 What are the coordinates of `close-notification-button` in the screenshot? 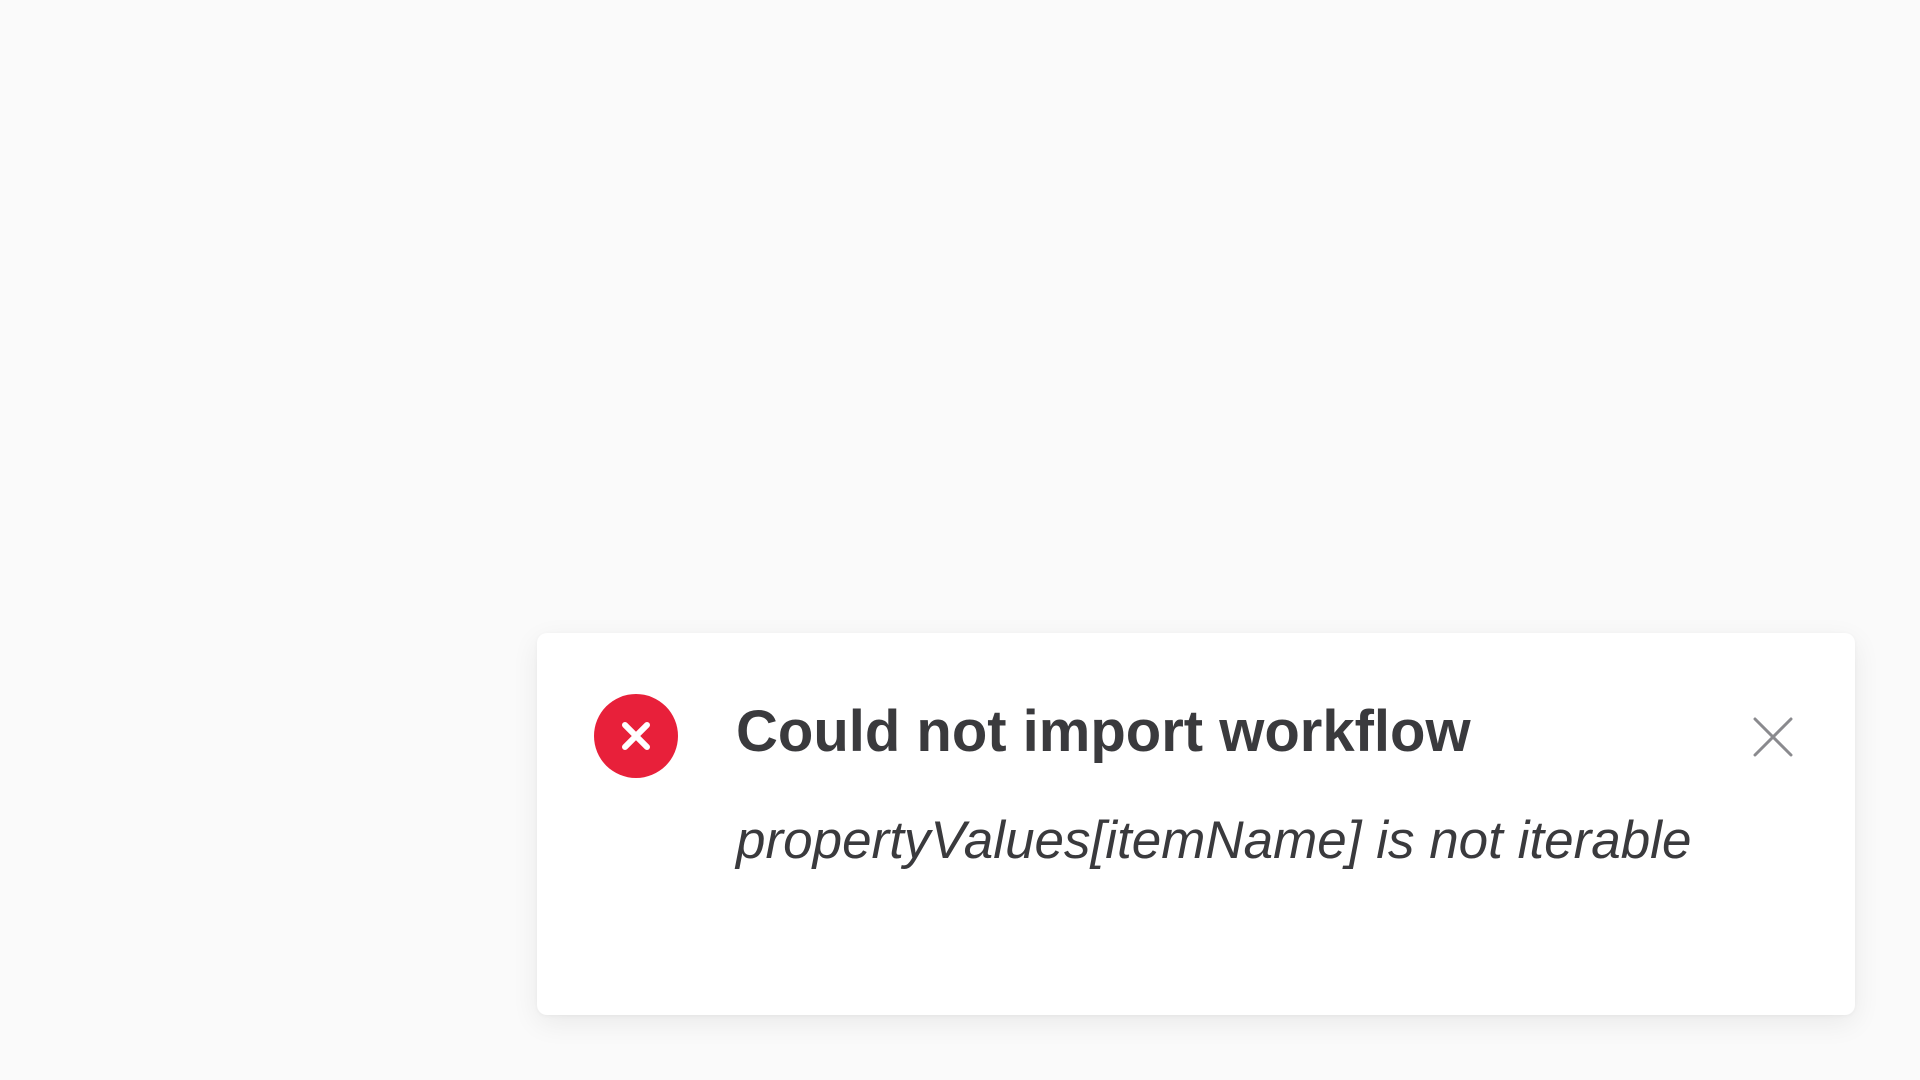 It's located at (1773, 737).